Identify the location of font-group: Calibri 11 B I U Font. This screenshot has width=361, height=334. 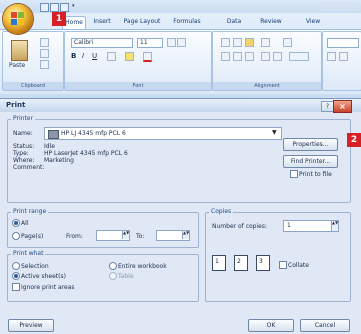
(138, 61).